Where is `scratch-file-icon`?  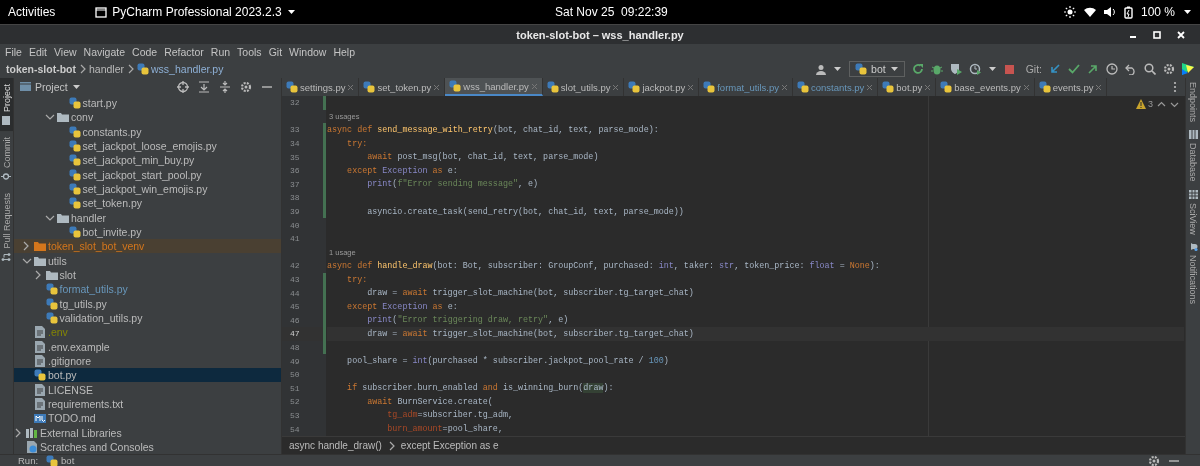
scratch-file-icon is located at coordinates (32, 446).